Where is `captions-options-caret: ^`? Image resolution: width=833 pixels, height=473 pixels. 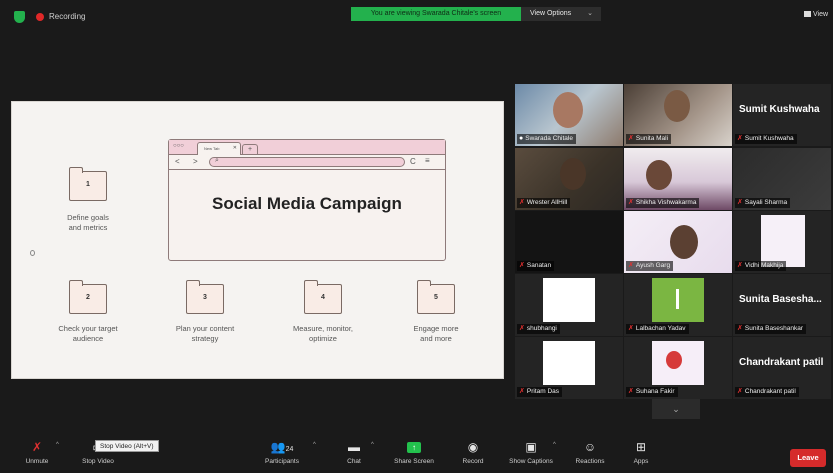 captions-options-caret: ^ is located at coordinates (557, 454).